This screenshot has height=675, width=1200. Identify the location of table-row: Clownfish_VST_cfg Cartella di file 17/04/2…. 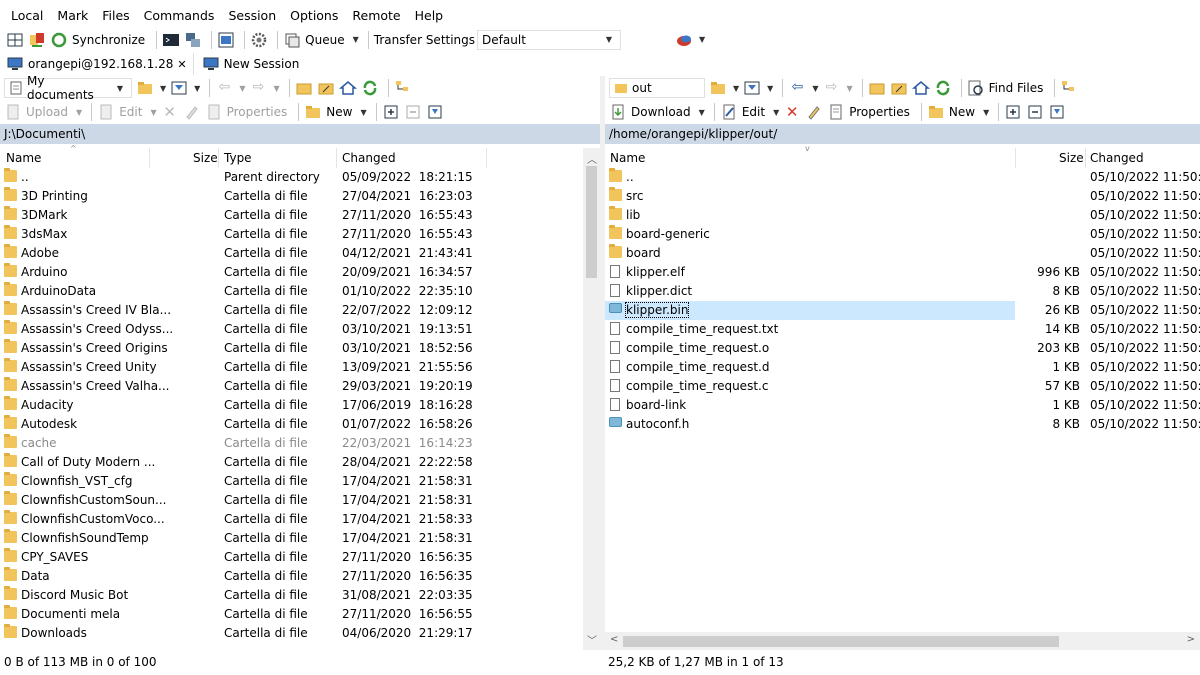
(300, 481).